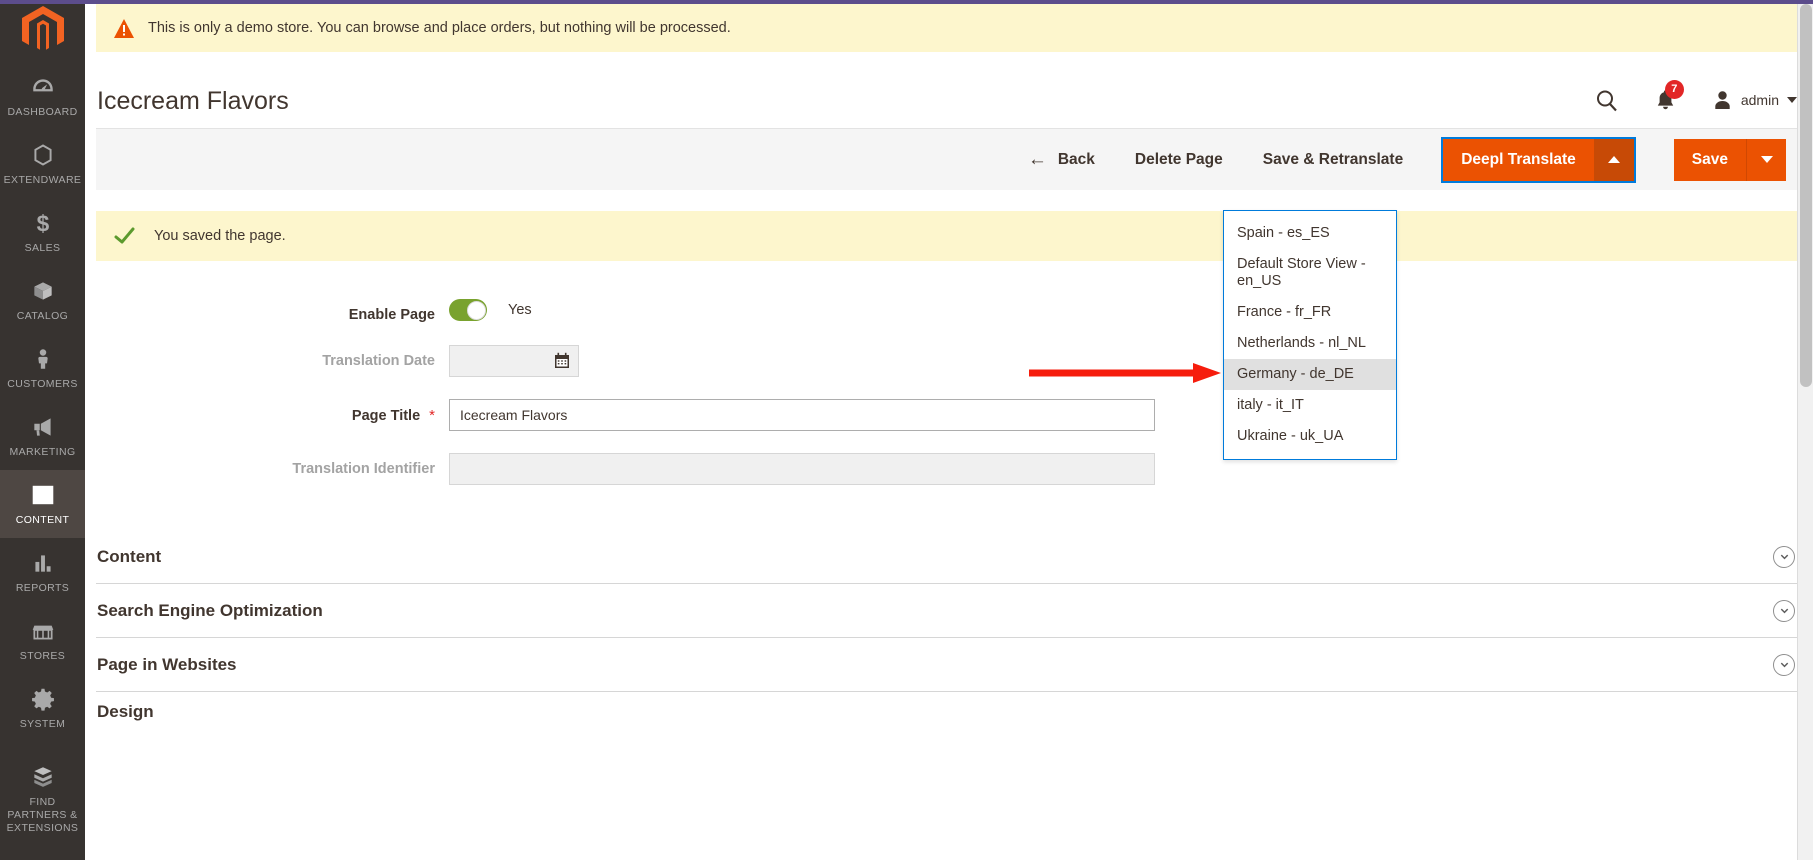 The image size is (1813, 860). I want to click on enable-page-toggle-state: Yes, so click(520, 310).